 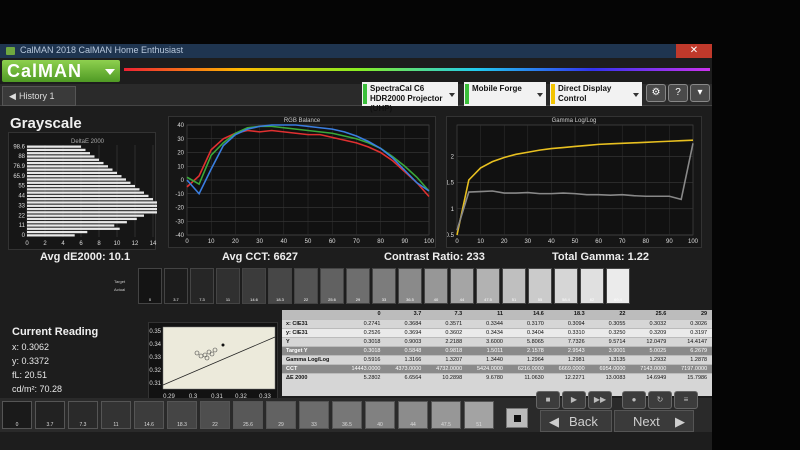 I want to click on y-tick-label: 0.5, so click(x=451, y=236).